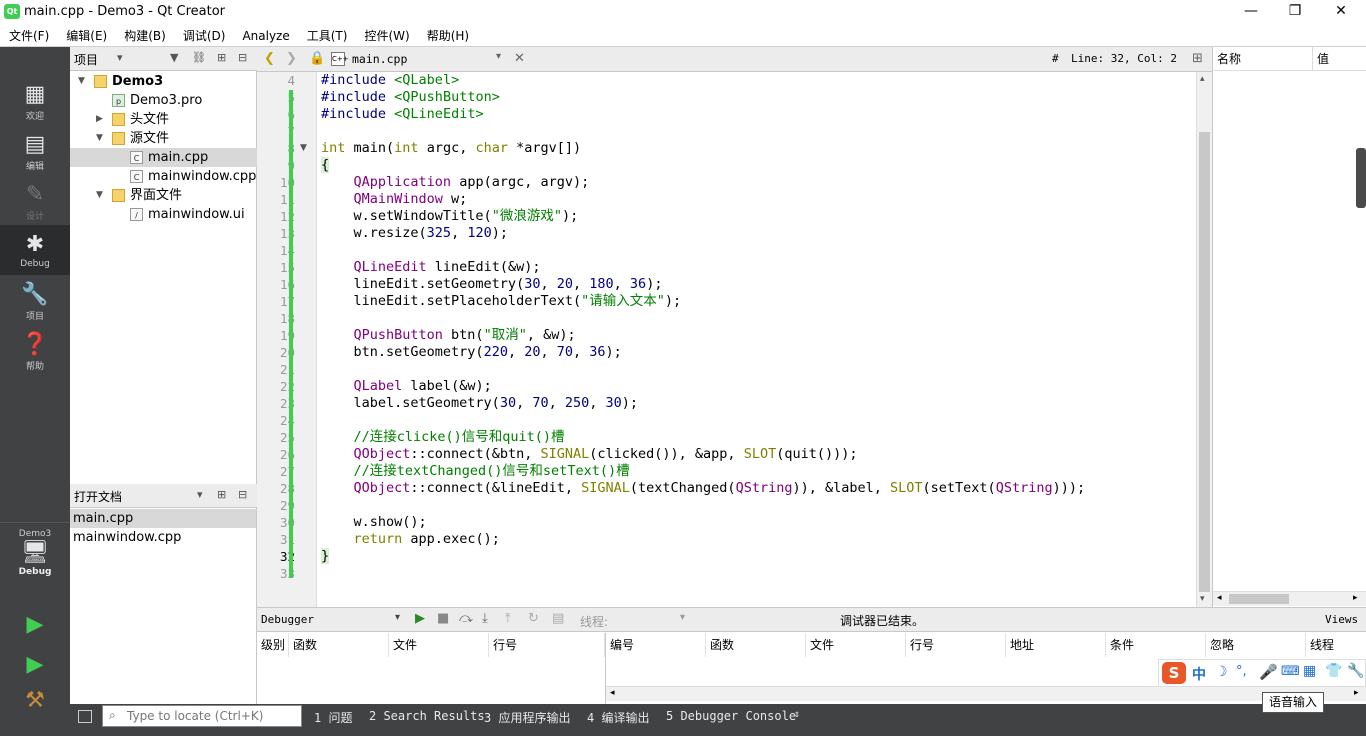  What do you see at coordinates (35, 625) in the screenshot?
I see `run-button: ▶` at bounding box center [35, 625].